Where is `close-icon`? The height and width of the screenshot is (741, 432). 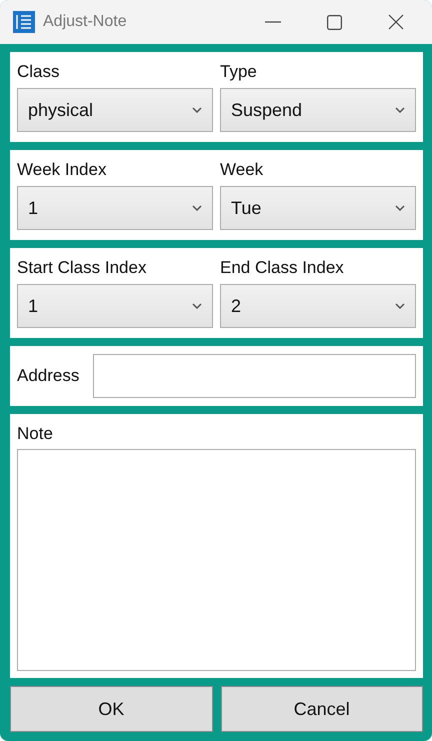
close-icon is located at coordinates (396, 22).